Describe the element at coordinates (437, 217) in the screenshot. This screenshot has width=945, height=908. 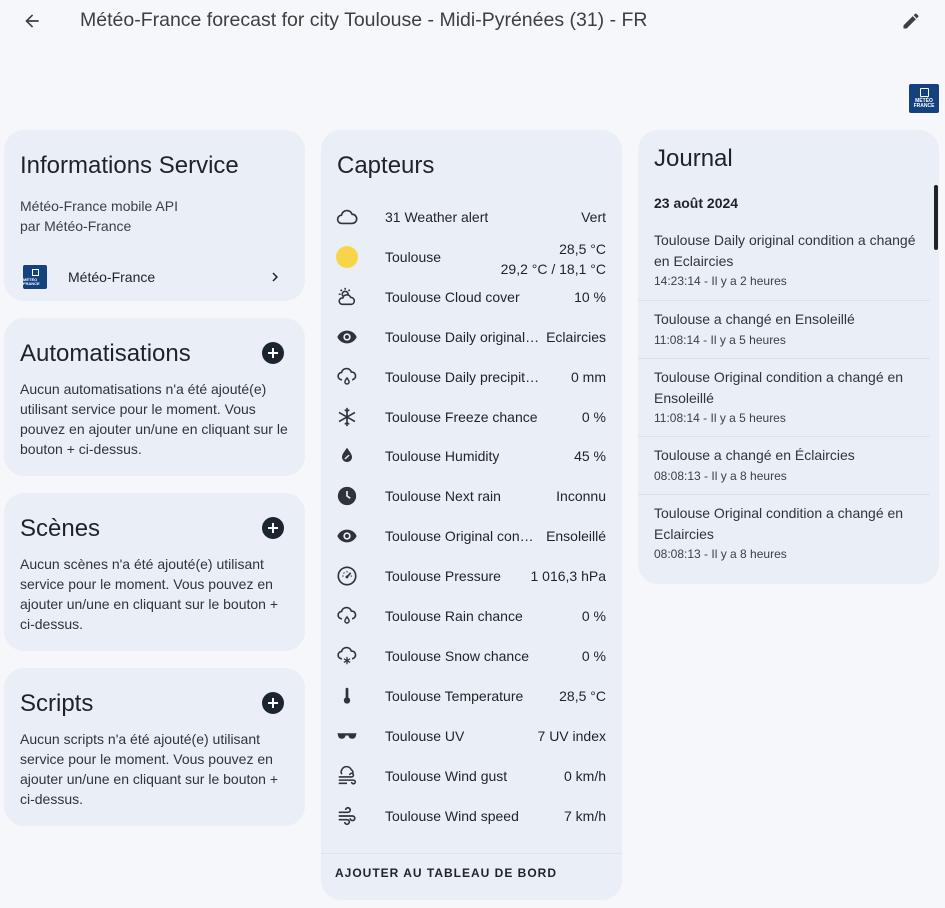
I see `sensor-name: 31 Weather alert` at that location.